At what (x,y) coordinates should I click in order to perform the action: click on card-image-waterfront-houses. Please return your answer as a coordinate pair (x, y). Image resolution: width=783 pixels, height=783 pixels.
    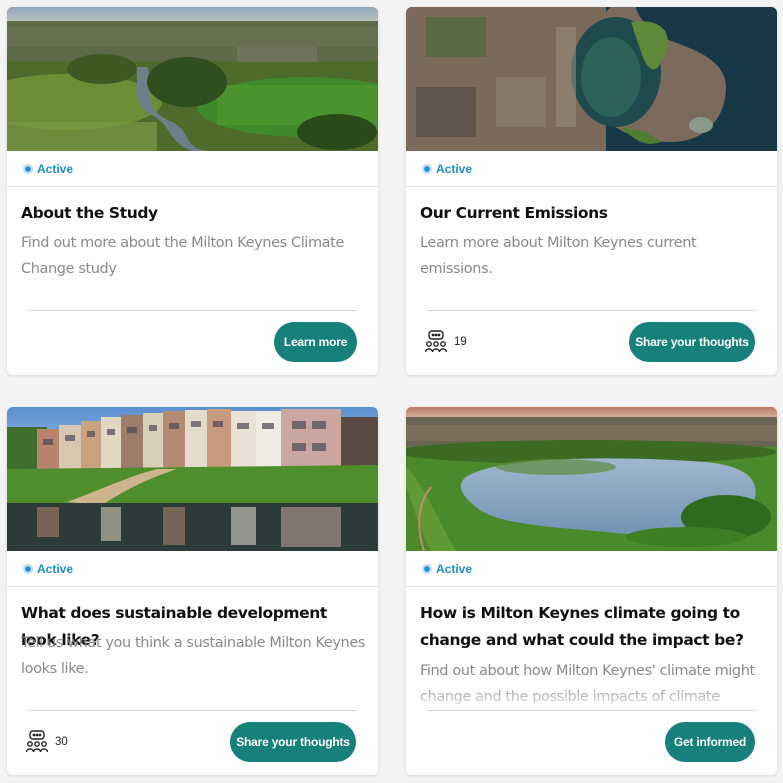
    Looking at the image, I should click on (192, 479).